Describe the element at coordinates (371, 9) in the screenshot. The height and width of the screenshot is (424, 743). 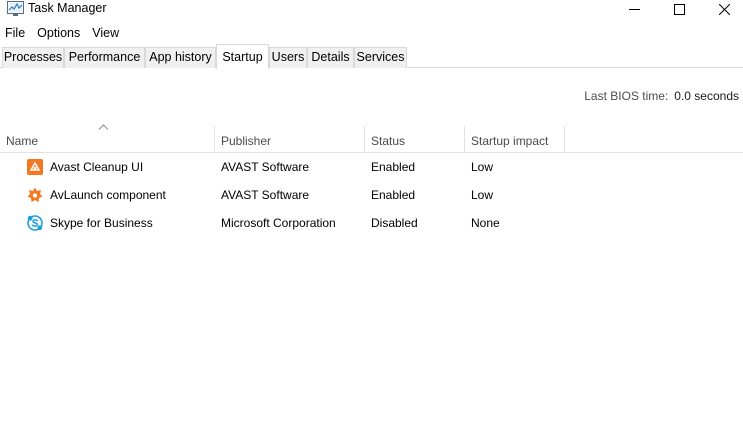
I see `title-bar: Task Manager` at that location.